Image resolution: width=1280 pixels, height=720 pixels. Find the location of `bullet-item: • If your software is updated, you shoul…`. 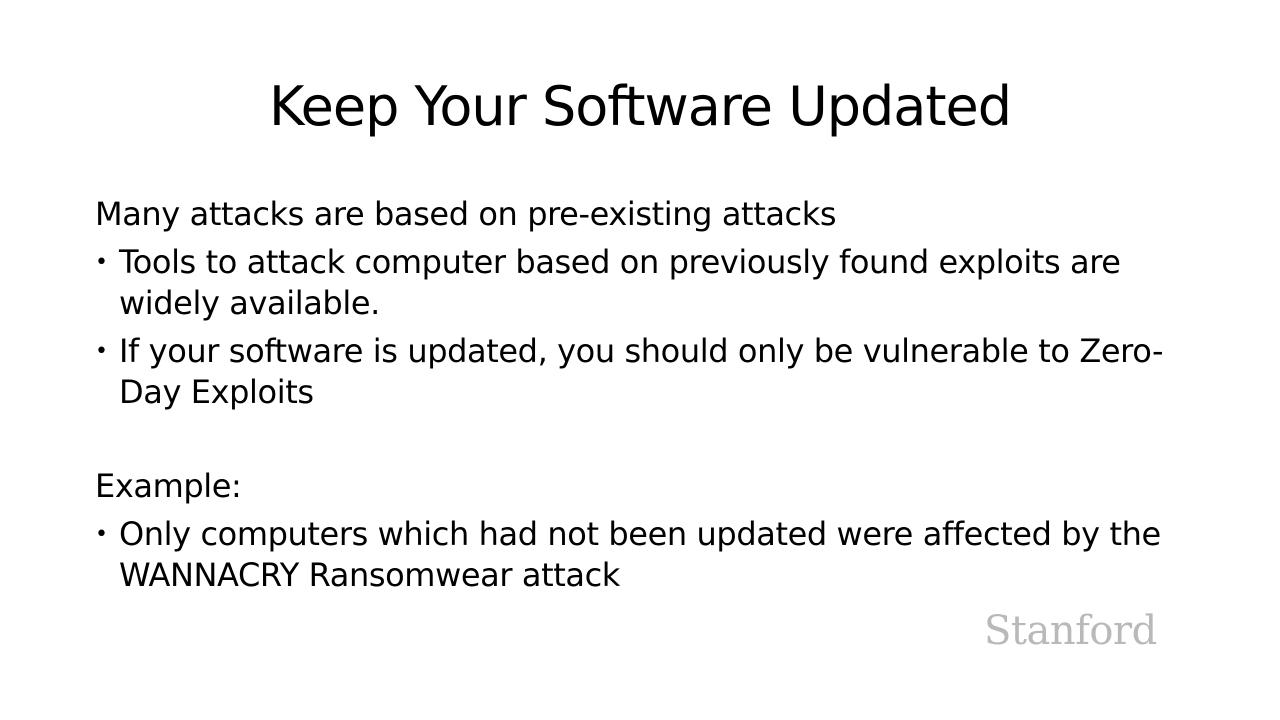

bullet-item: • If your software is updated, you shoul… is located at coordinates (645, 372).